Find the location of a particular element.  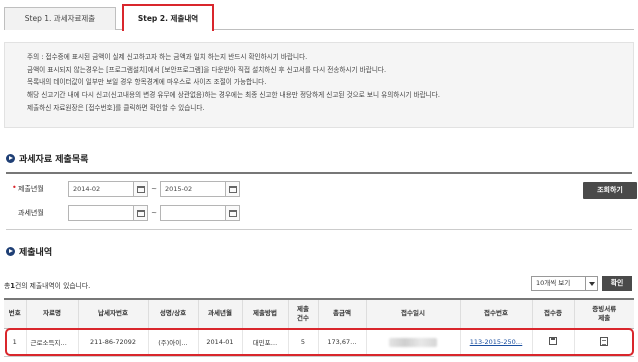

col-header: 총금액 is located at coordinates (341, 313).